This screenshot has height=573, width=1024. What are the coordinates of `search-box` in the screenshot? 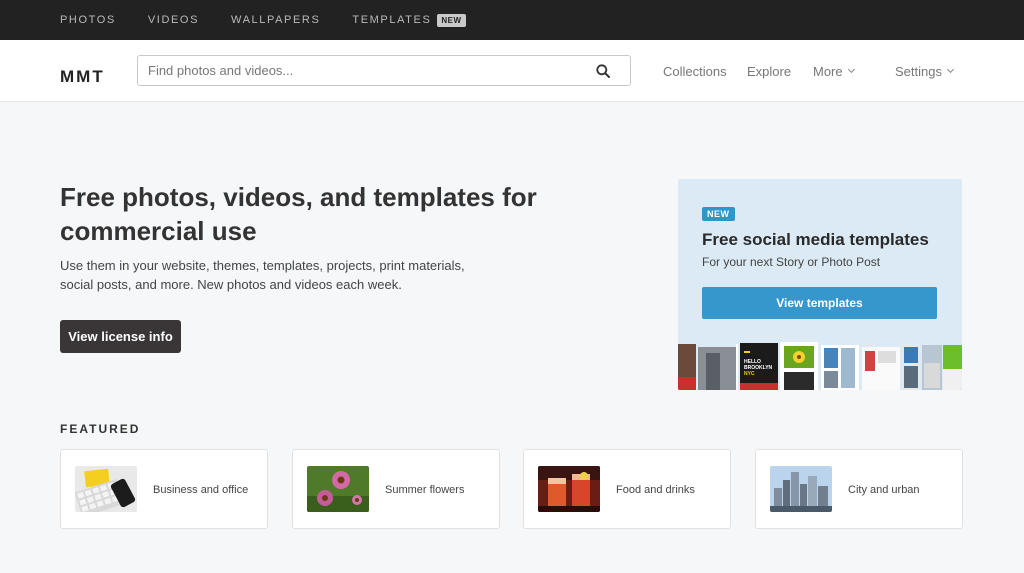 It's located at (384, 70).